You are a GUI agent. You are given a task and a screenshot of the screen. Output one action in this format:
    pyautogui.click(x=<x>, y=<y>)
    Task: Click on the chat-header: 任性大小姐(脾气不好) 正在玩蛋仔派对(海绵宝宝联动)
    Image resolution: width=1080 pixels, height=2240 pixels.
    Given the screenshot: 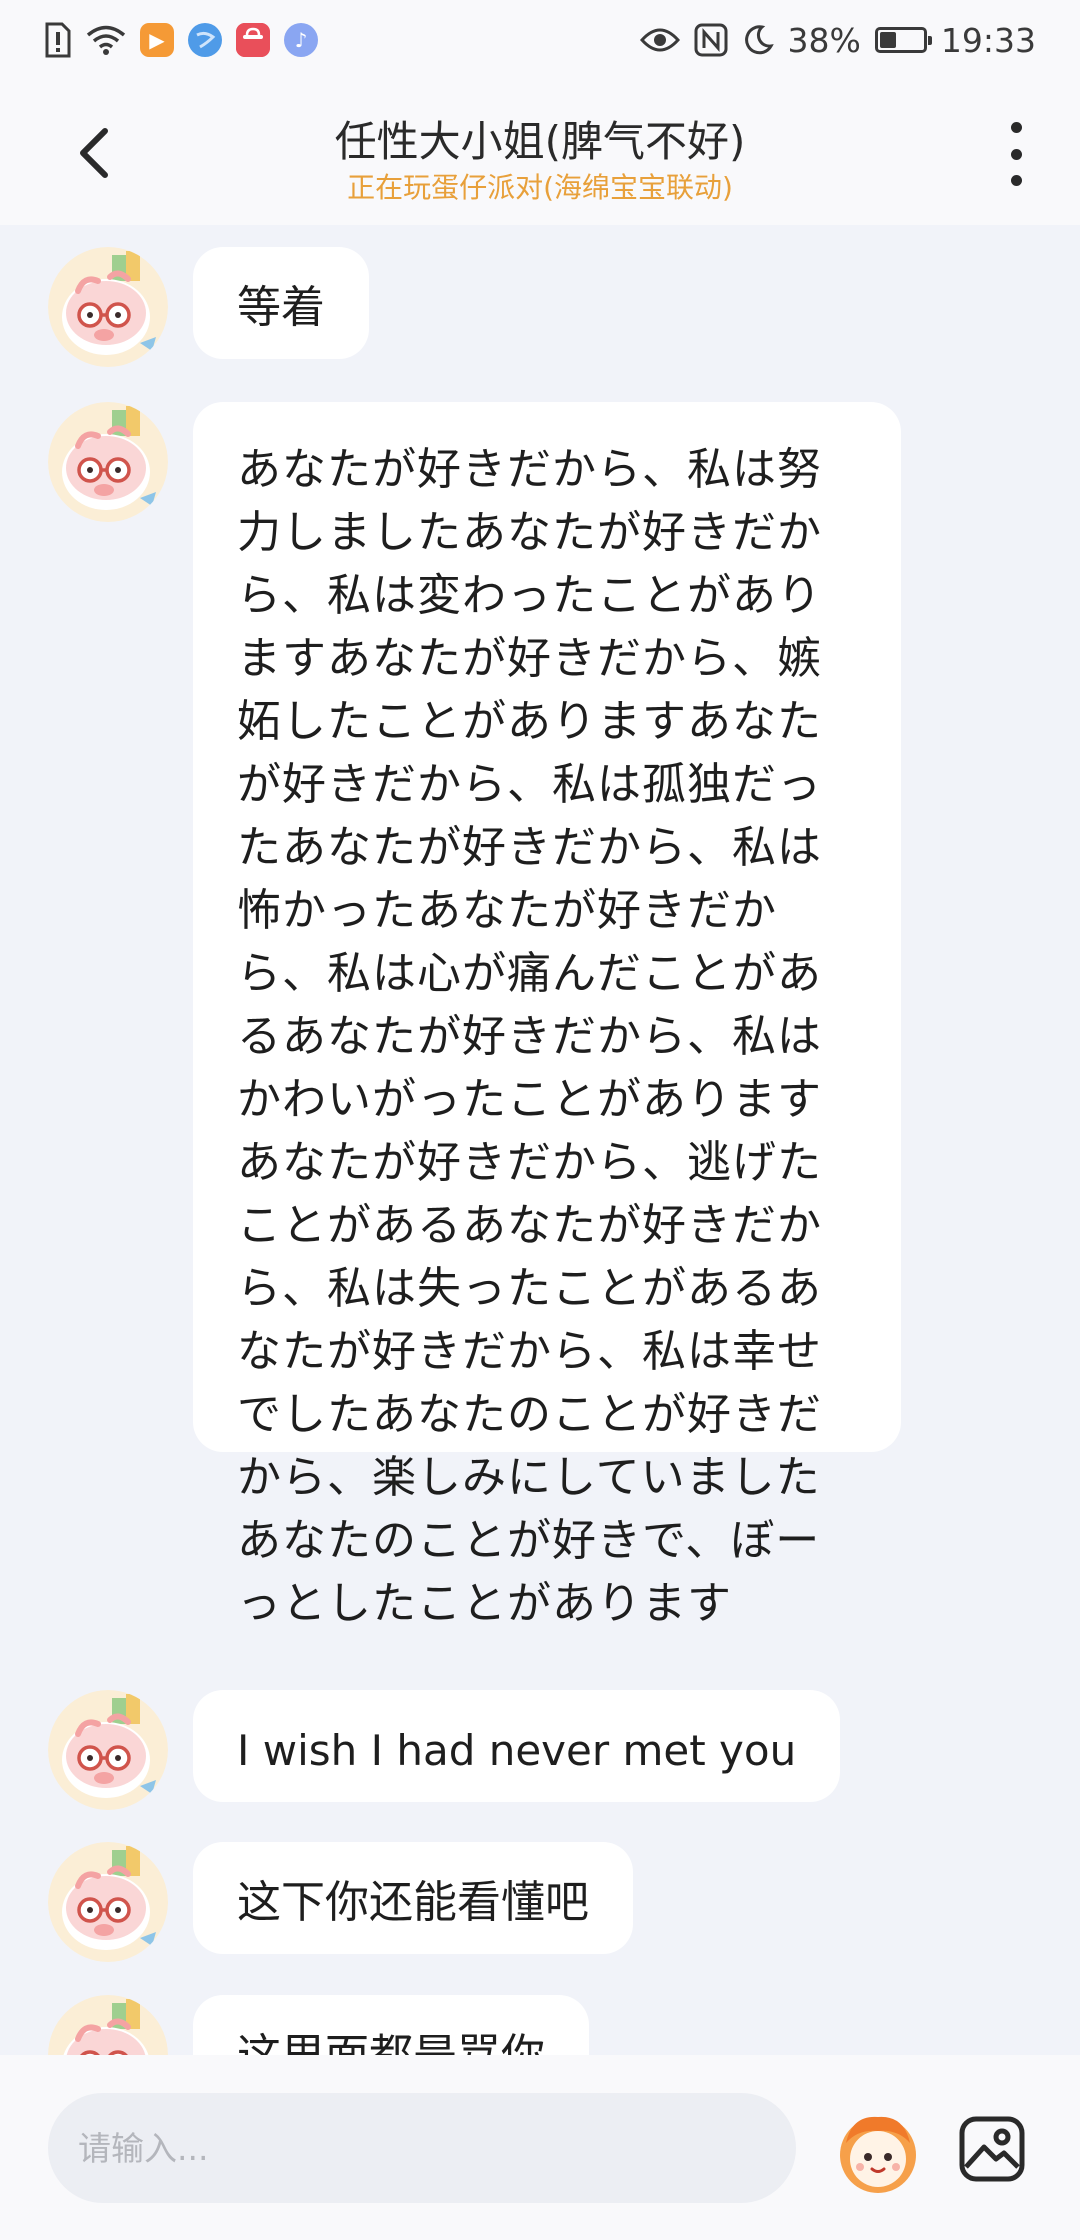 What is the action you would take?
    pyautogui.click(x=540, y=152)
    